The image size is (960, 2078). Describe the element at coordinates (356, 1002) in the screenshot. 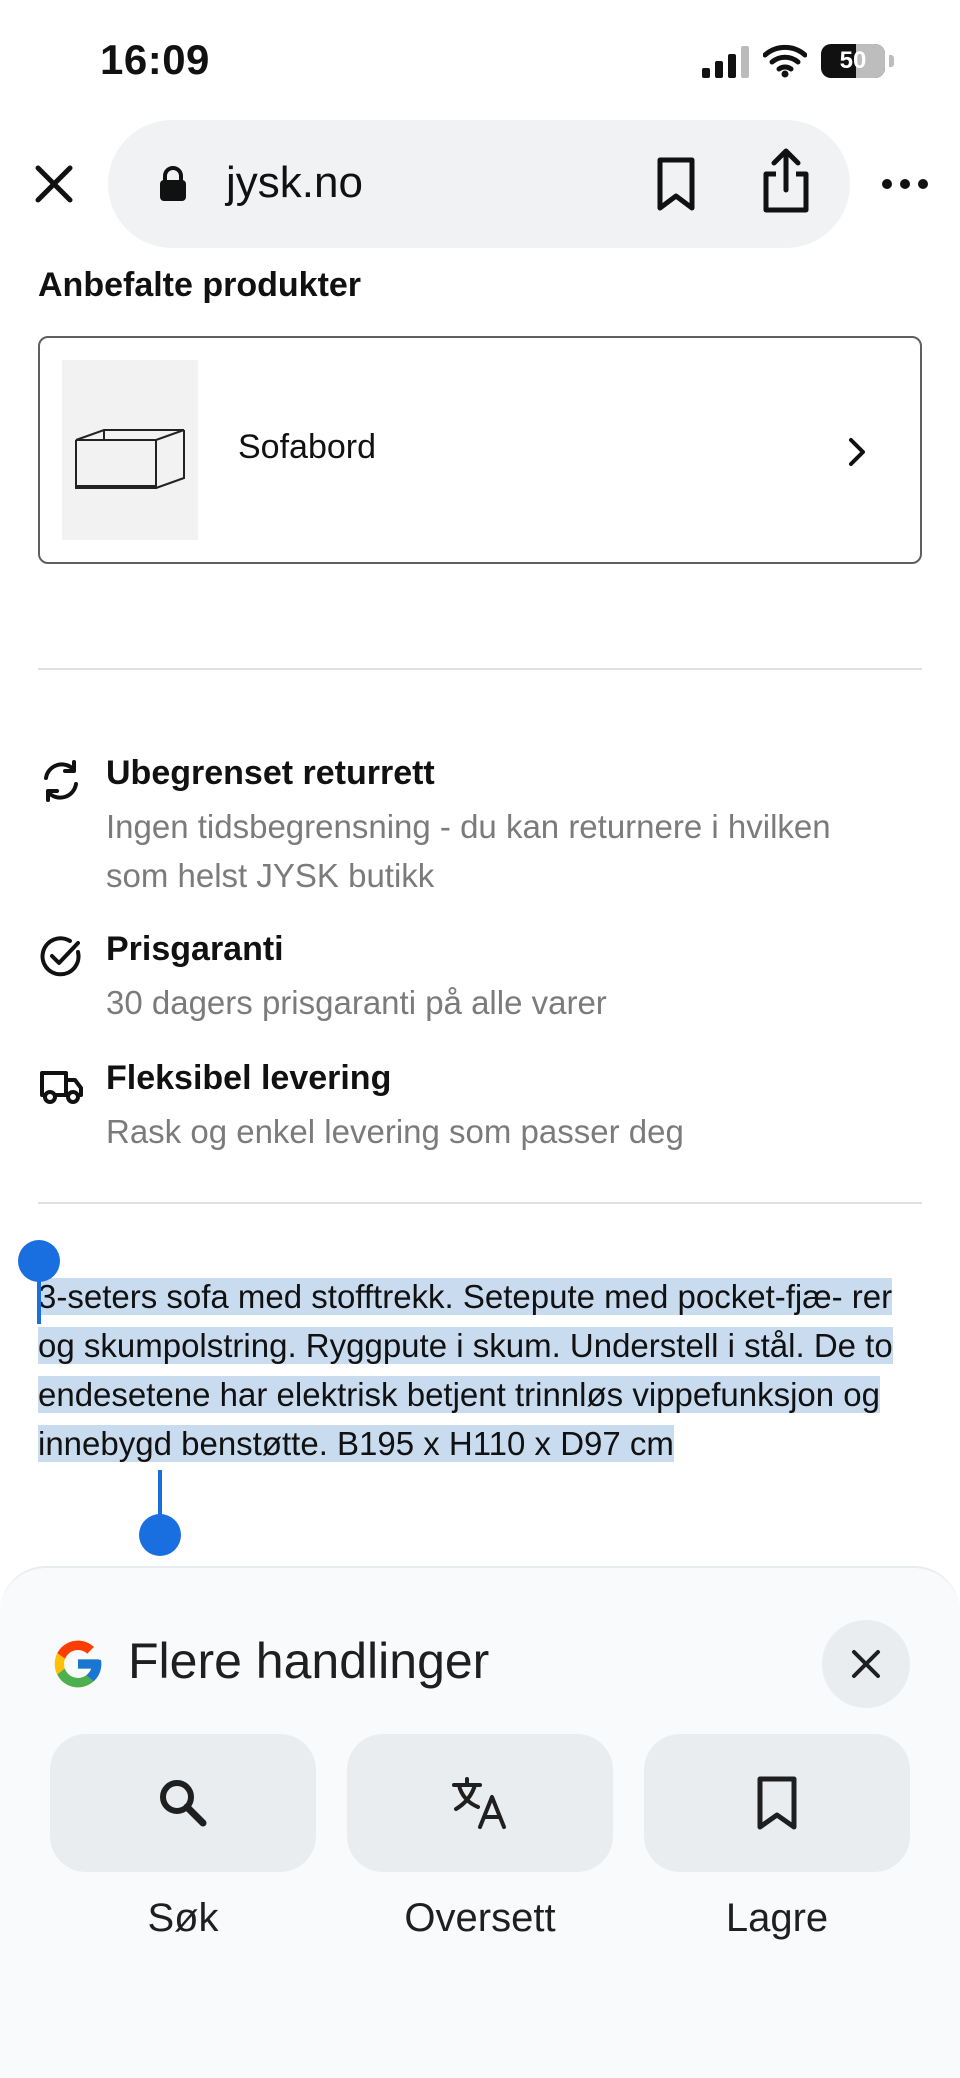

I see `benefit-desc: 30 dagers prisgaranti på alle varer` at that location.